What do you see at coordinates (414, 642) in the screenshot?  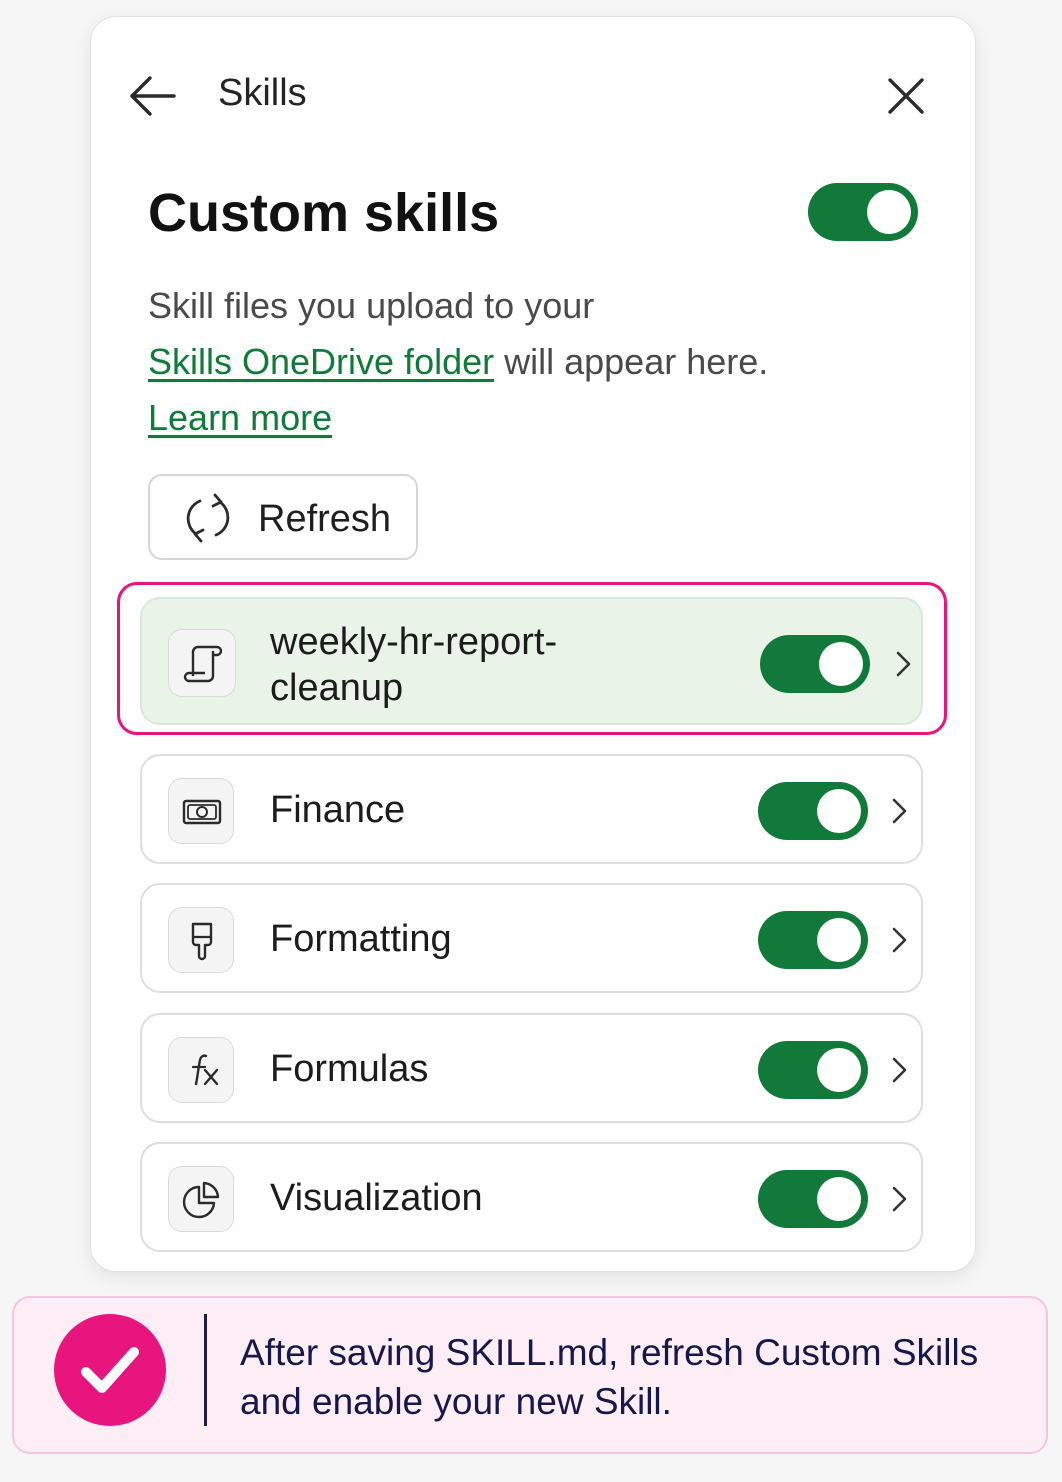 I see `skill-name-line: weekly-hr-report-` at bounding box center [414, 642].